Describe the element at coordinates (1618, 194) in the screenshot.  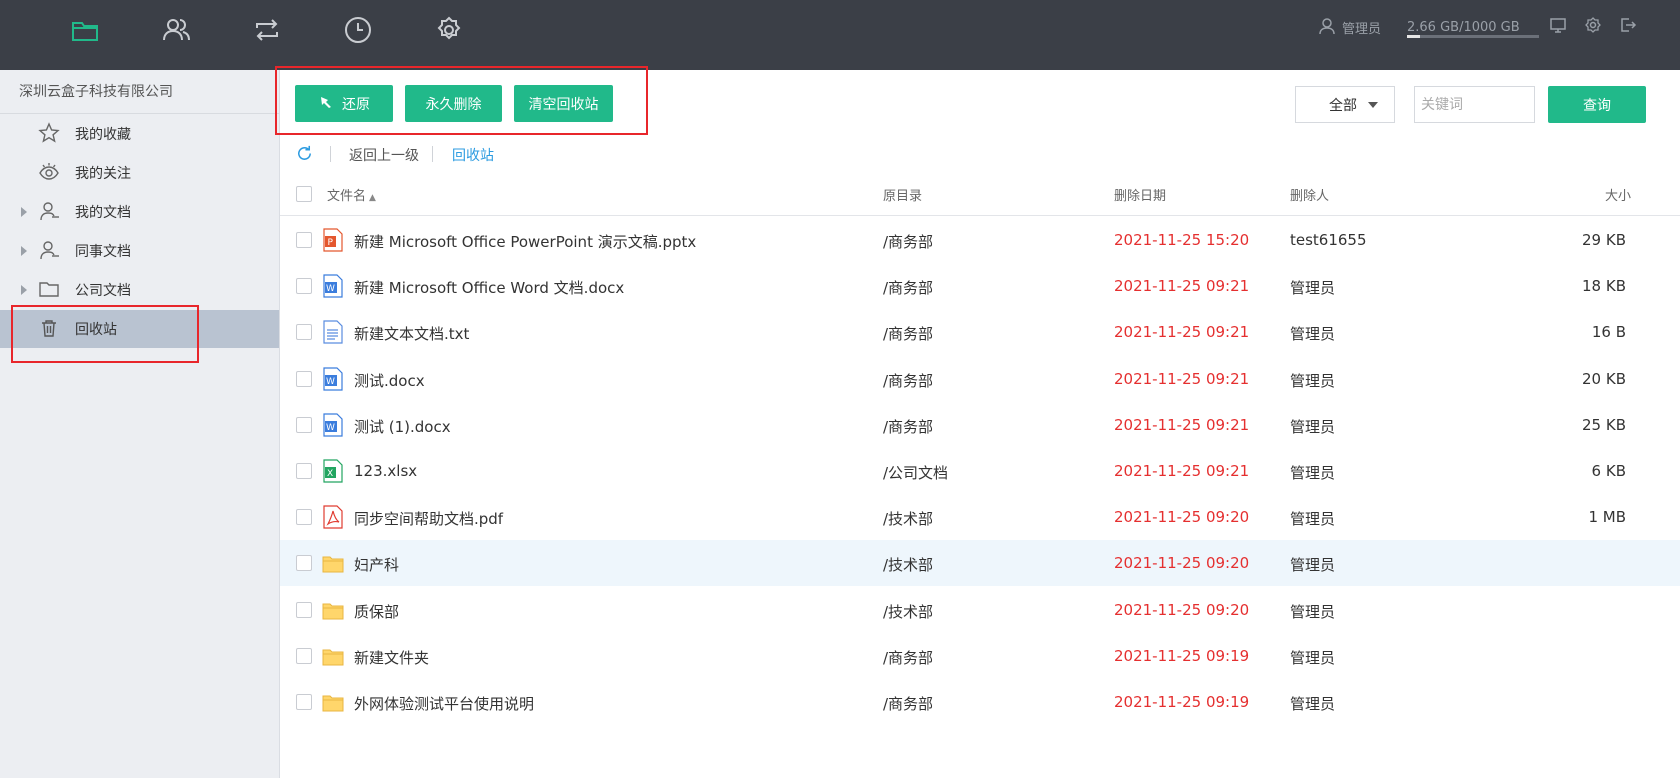
I see `column-header-size: 大小` at that location.